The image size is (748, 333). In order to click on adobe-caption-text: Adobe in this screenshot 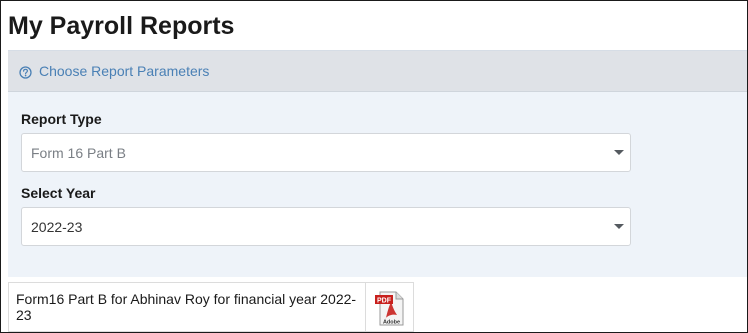, I will do `click(390, 323)`.